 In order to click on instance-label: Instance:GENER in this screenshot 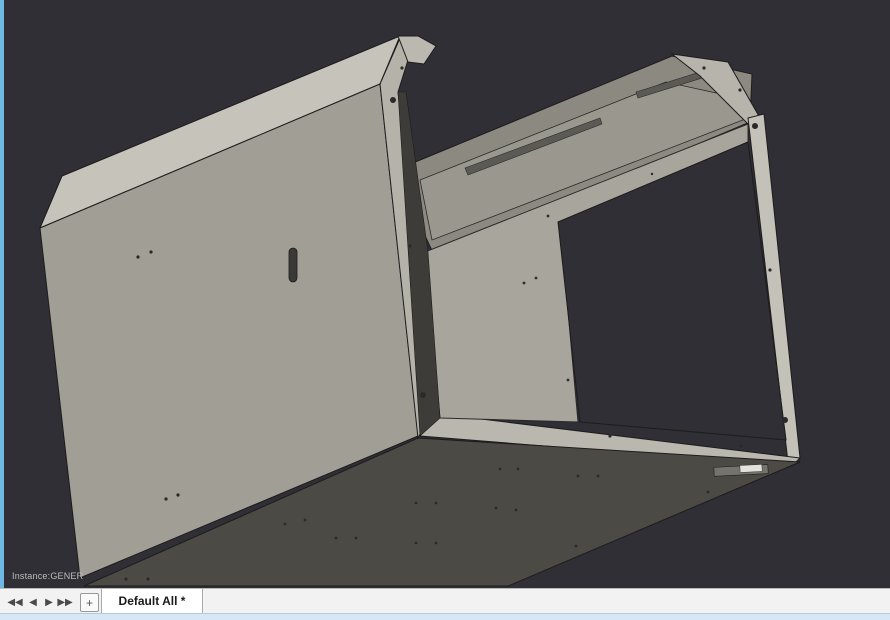, I will do `click(48, 576)`.